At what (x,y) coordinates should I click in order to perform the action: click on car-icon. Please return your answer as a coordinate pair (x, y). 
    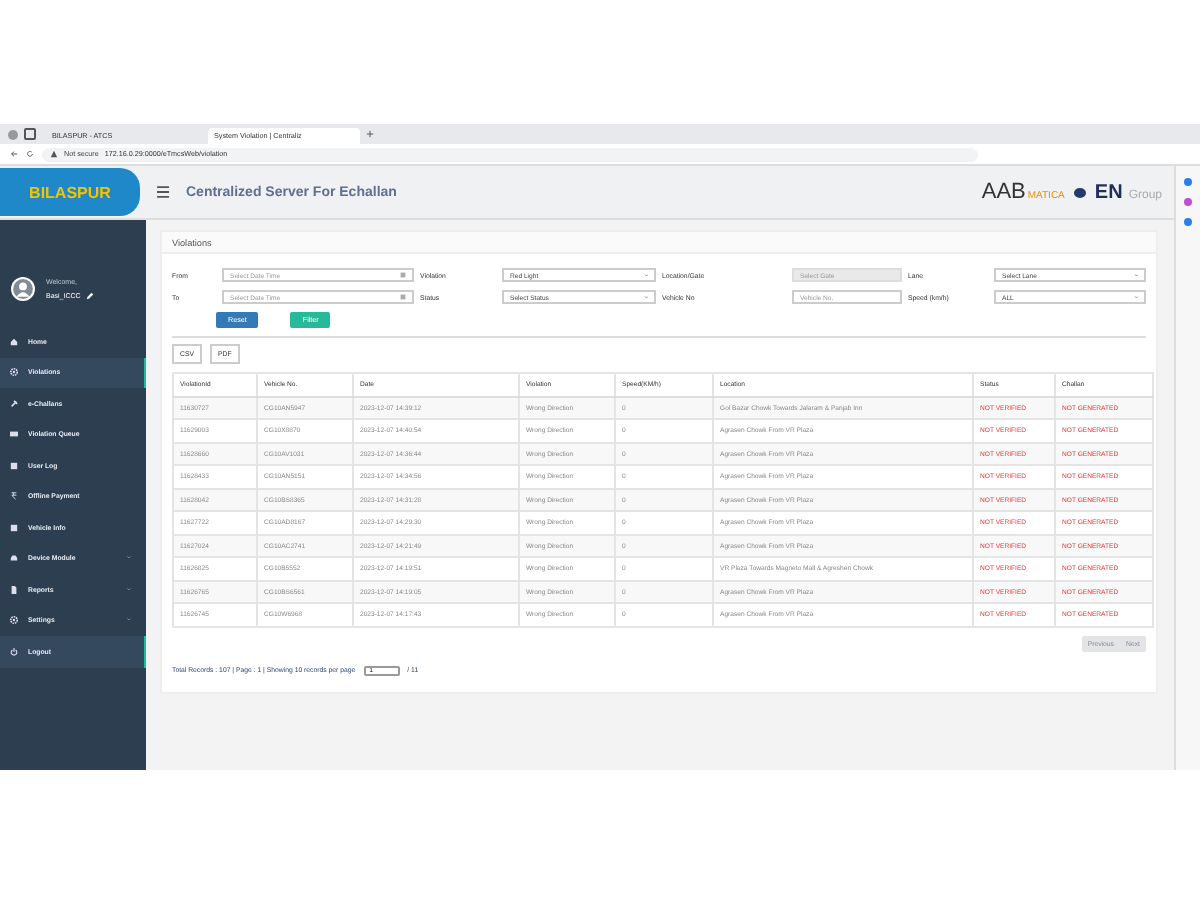
    Looking at the image, I should click on (14, 558).